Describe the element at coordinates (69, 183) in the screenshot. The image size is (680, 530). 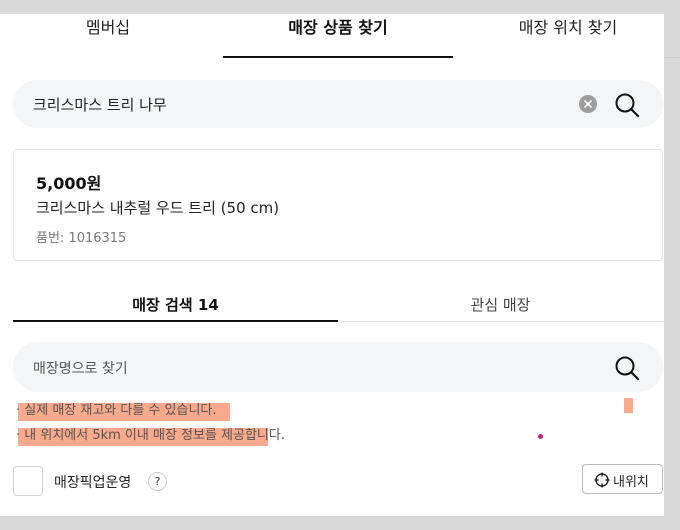
I see `product-price: 5,000원` at that location.